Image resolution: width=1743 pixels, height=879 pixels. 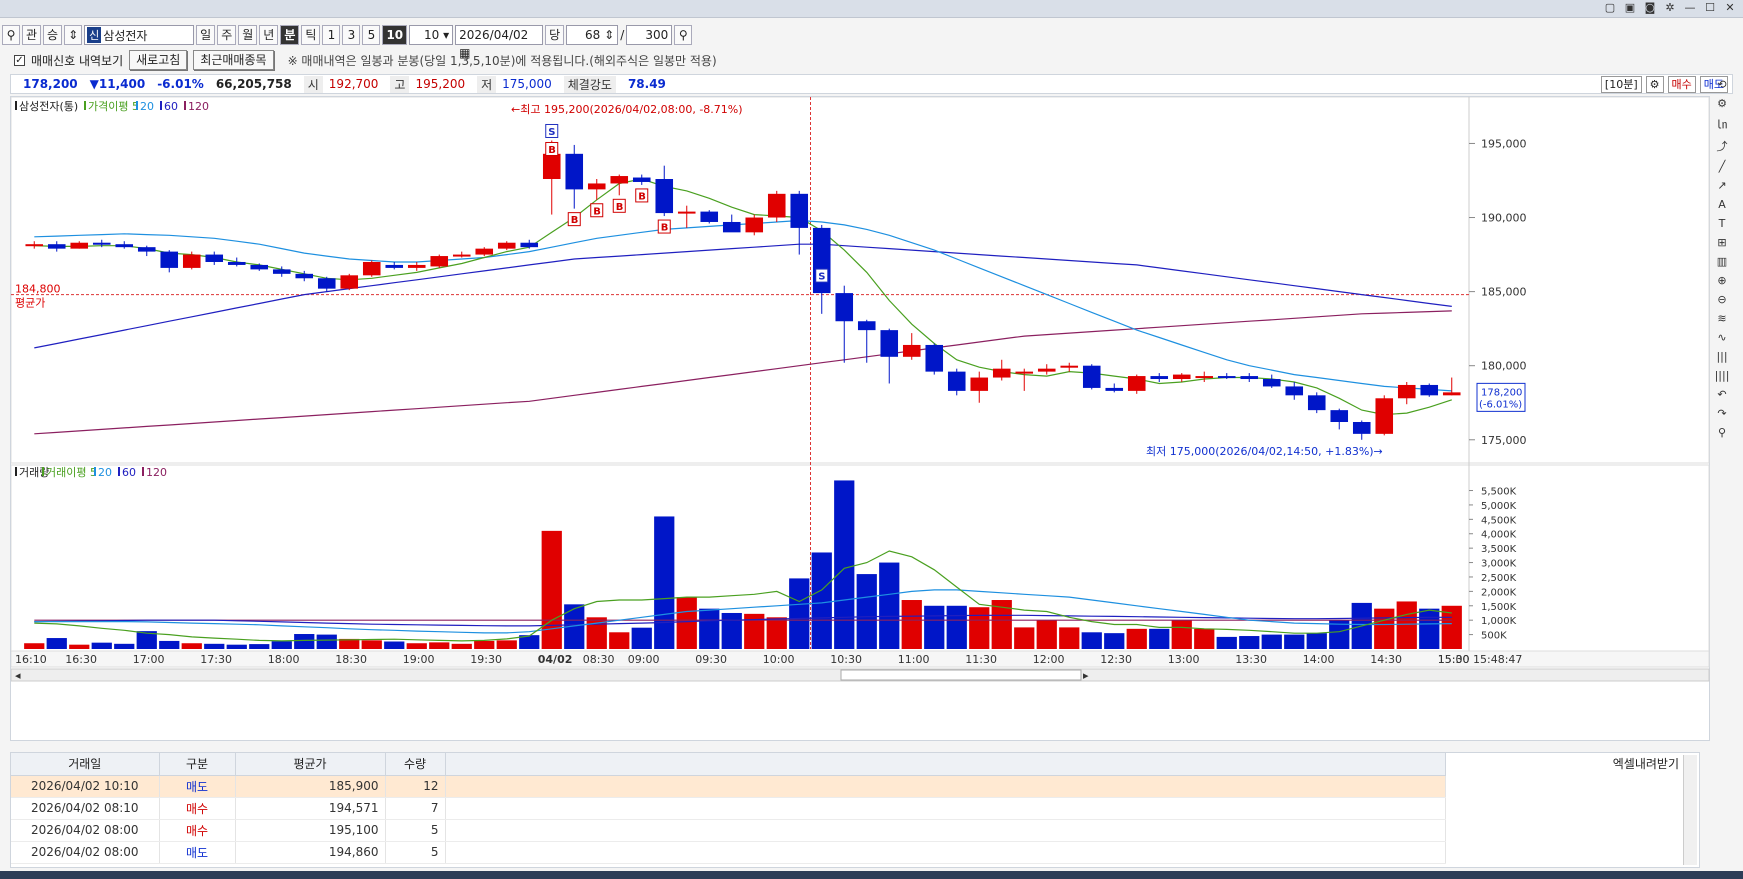 What do you see at coordinates (487, 84) in the screenshot?
I see `low-label: 저` at bounding box center [487, 84].